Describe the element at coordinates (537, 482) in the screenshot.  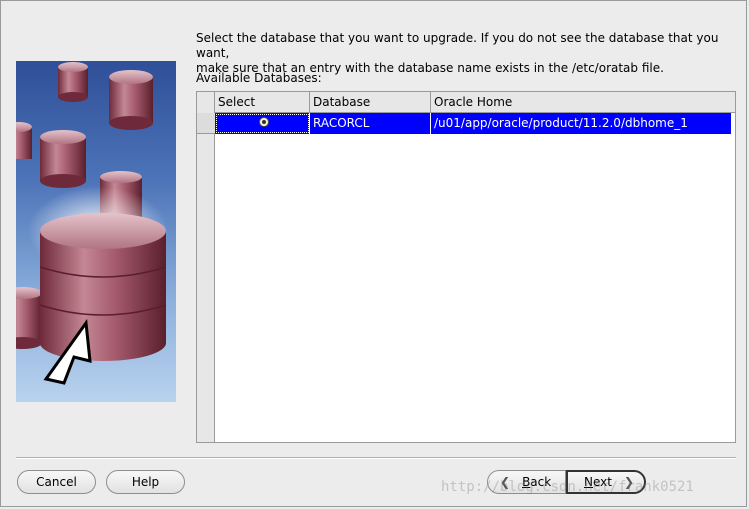
I see `back-button-label: Back` at that location.